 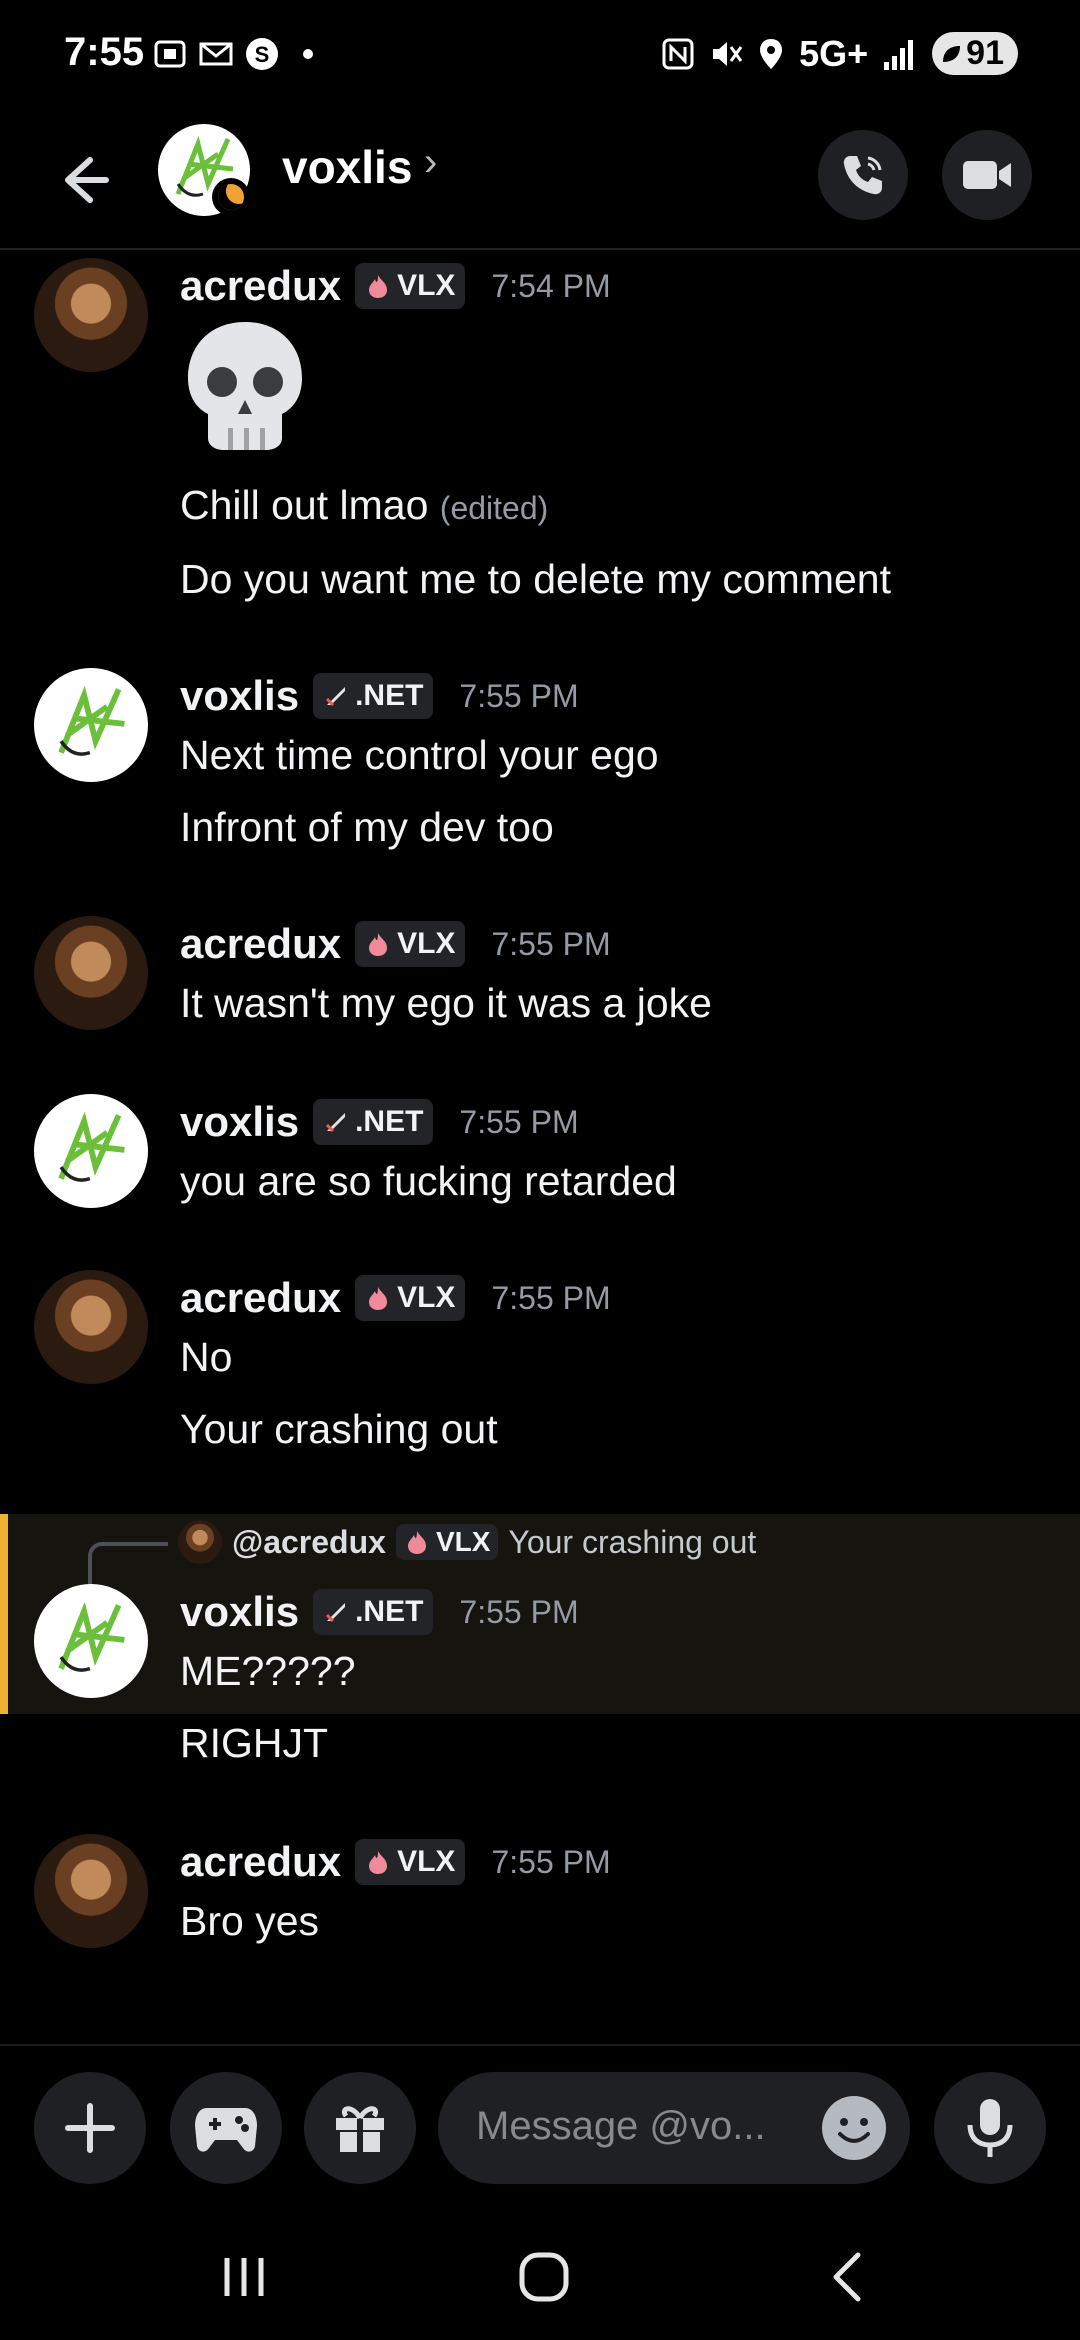 I want to click on s-app-icon: S, so click(x=262, y=54).